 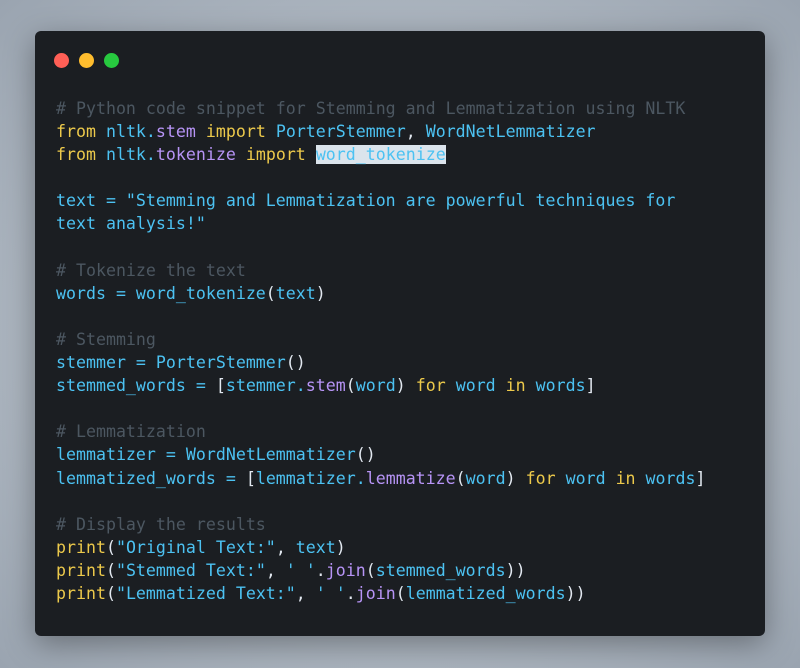 What do you see at coordinates (195, 155) in the screenshot?
I see `code-token: tokenize` at bounding box center [195, 155].